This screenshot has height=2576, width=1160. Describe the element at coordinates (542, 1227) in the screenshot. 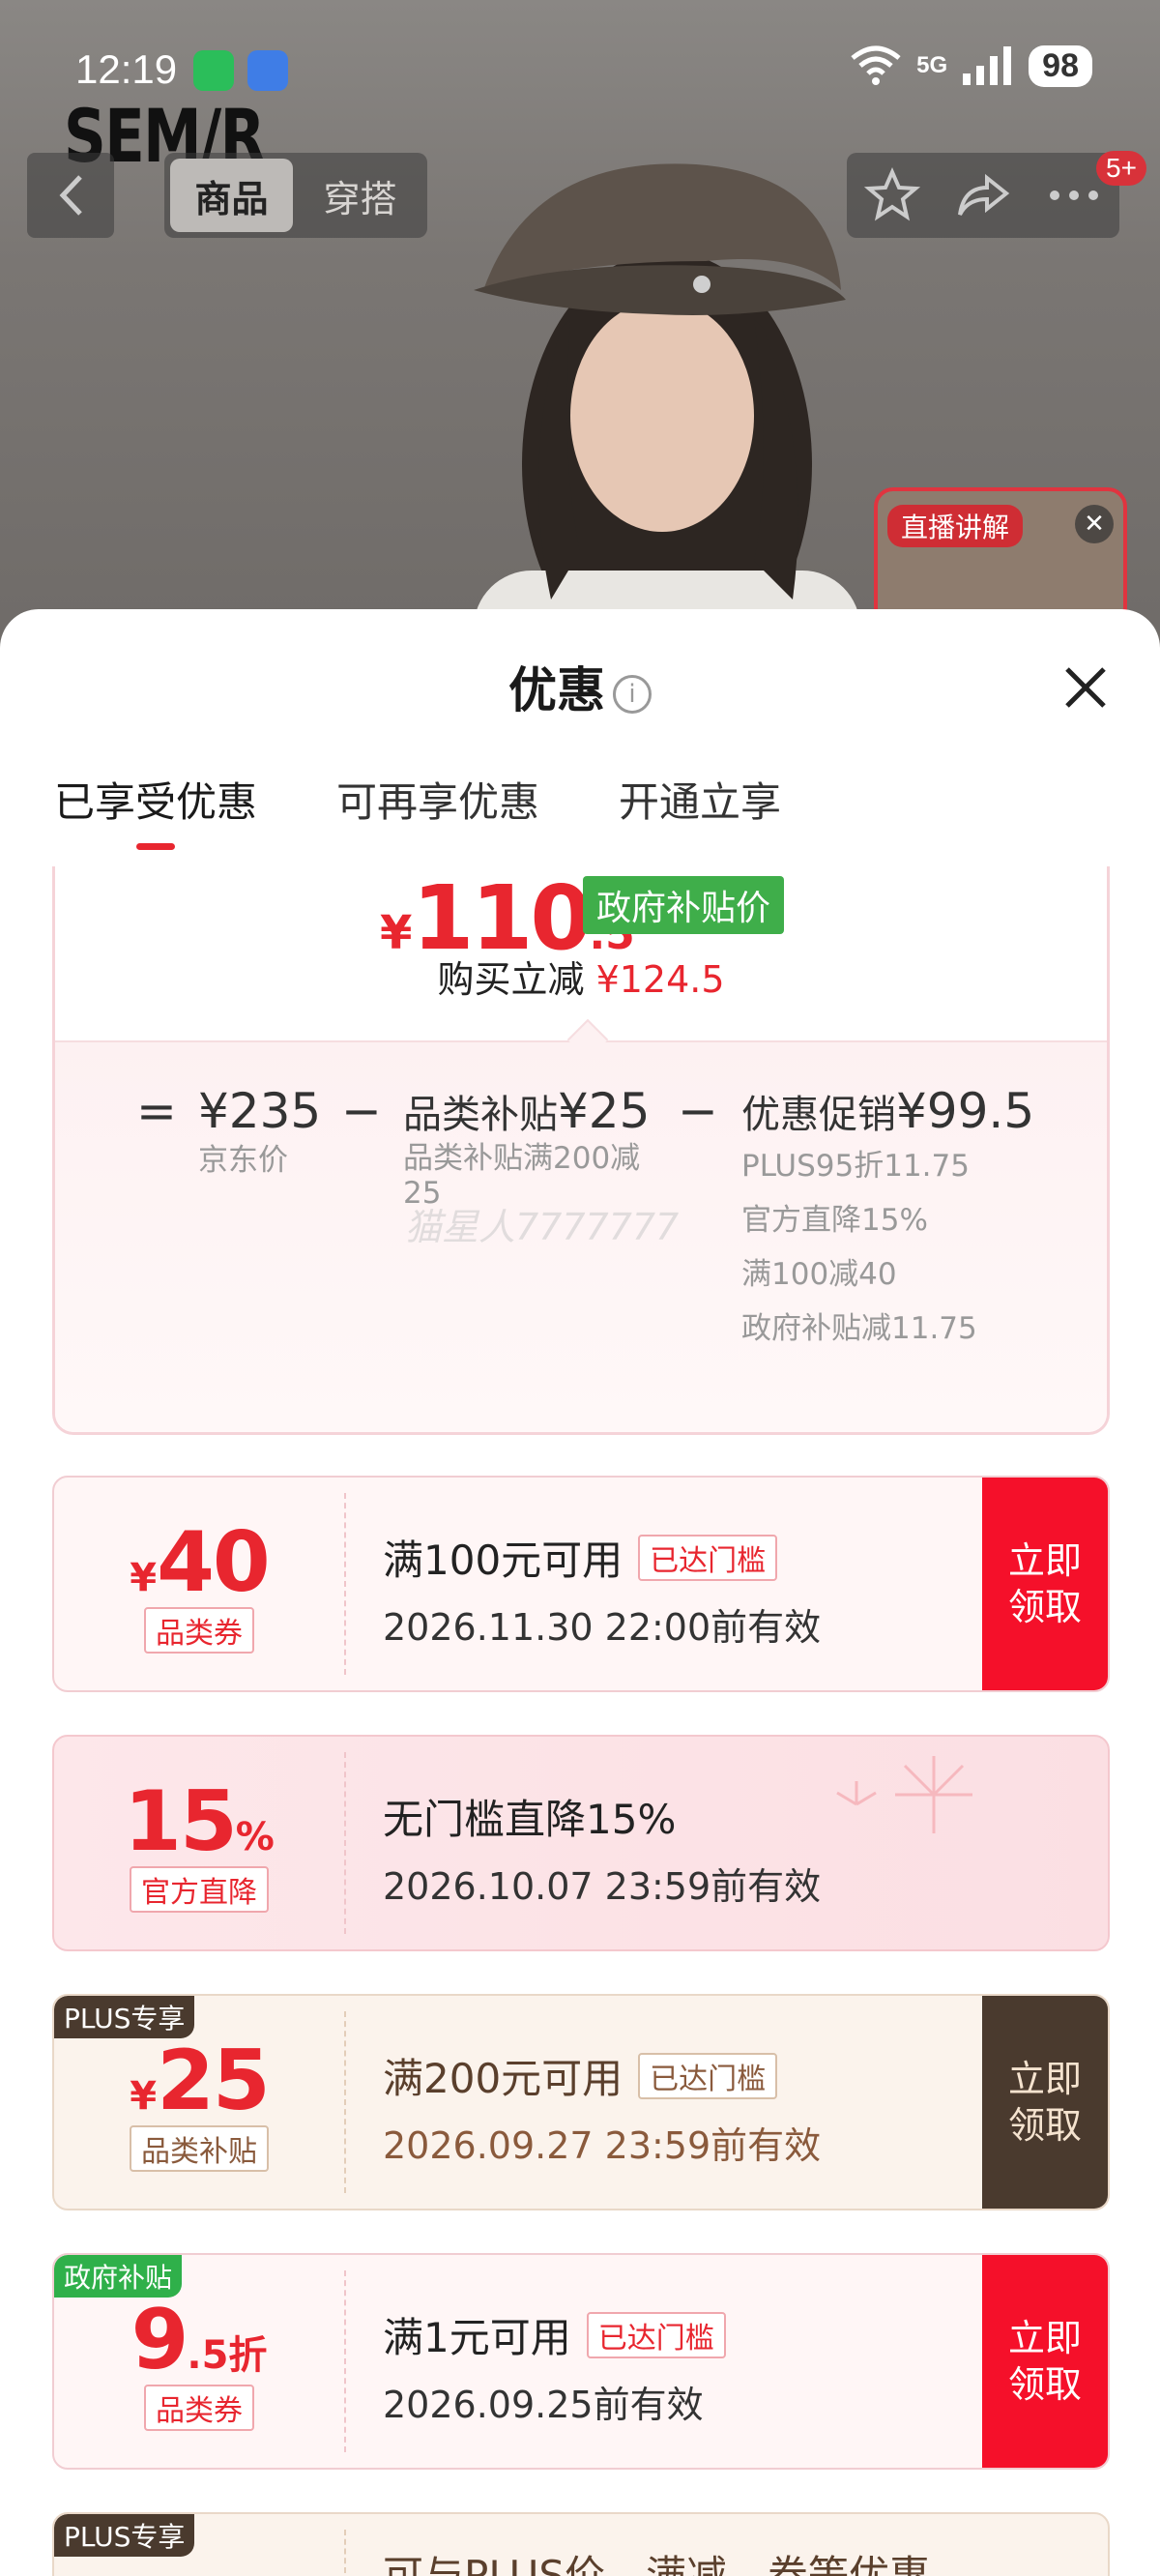

I see `user-watermark: 猫星人7777777` at that location.